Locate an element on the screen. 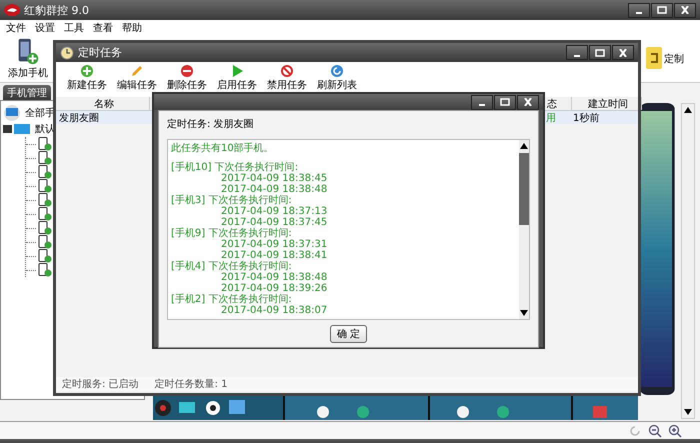 This screenshot has width=700, height=443. log-line: [手机9] 下次任务执行时间: is located at coordinates (231, 233).